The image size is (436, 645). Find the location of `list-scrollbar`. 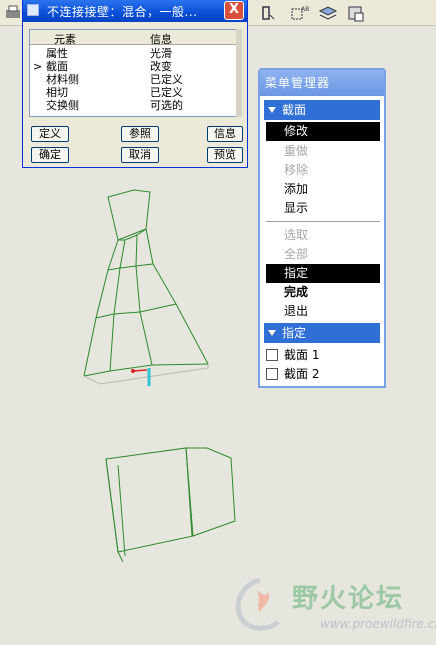

list-scrollbar is located at coordinates (239, 73).